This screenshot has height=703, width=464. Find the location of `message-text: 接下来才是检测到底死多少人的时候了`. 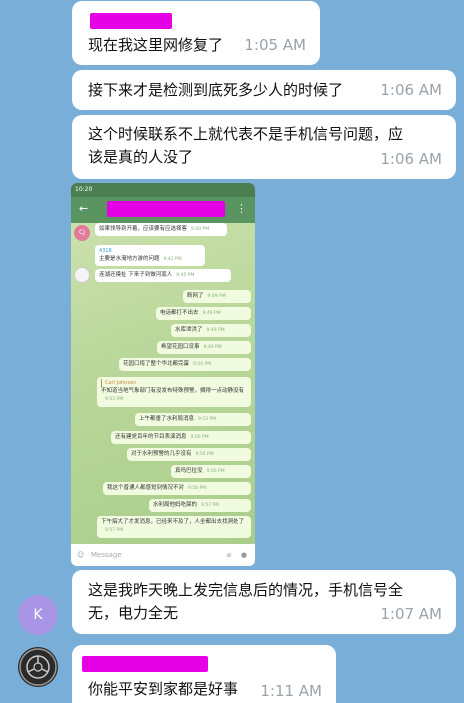

message-text: 接下来才是检测到底死多少人的时候了 is located at coordinates (216, 90).